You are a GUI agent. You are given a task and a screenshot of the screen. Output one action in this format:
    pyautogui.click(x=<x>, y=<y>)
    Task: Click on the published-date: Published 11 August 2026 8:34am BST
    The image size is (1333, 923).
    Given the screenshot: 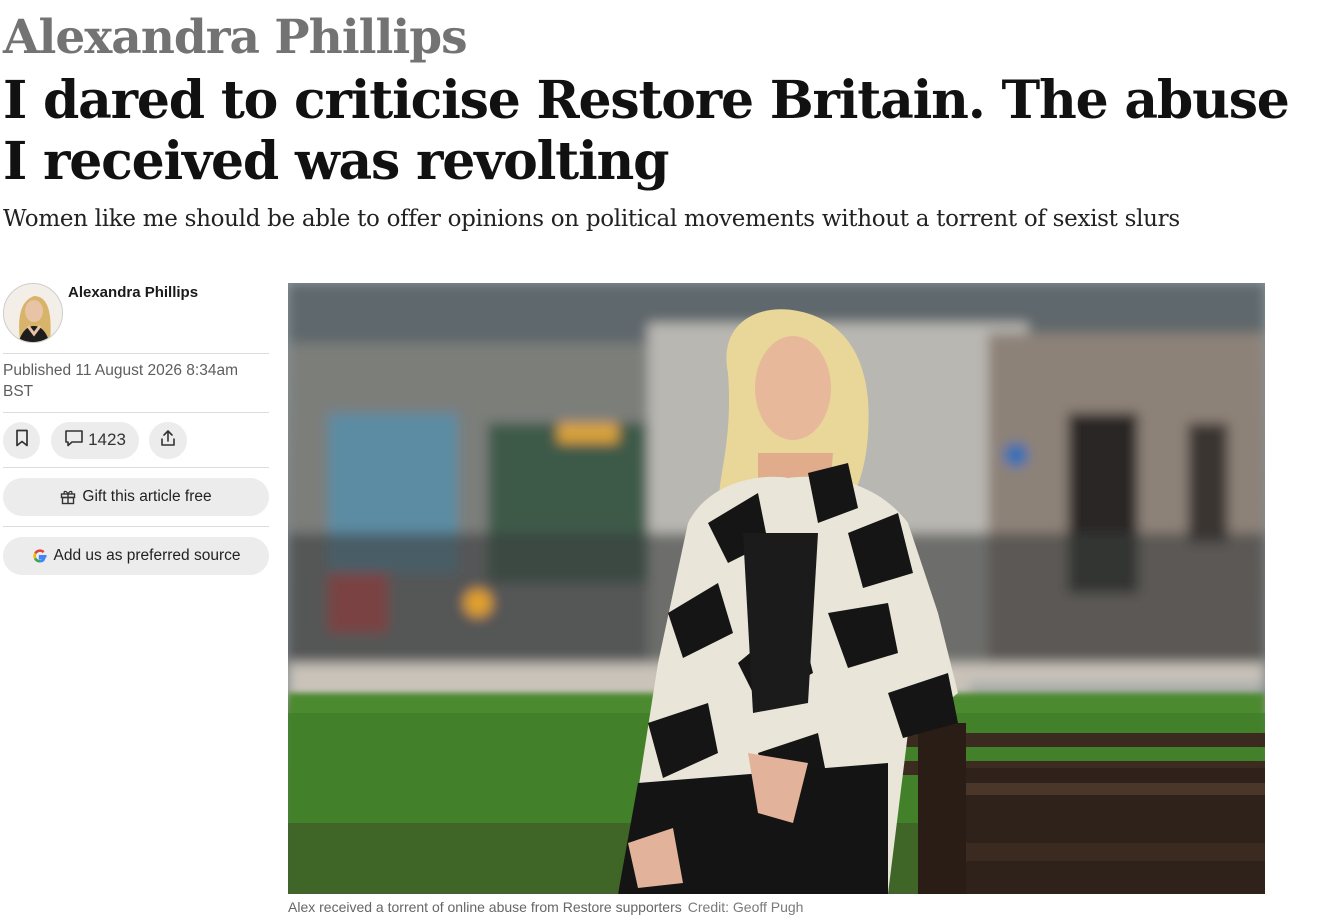 What is the action you would take?
    pyautogui.click(x=120, y=381)
    